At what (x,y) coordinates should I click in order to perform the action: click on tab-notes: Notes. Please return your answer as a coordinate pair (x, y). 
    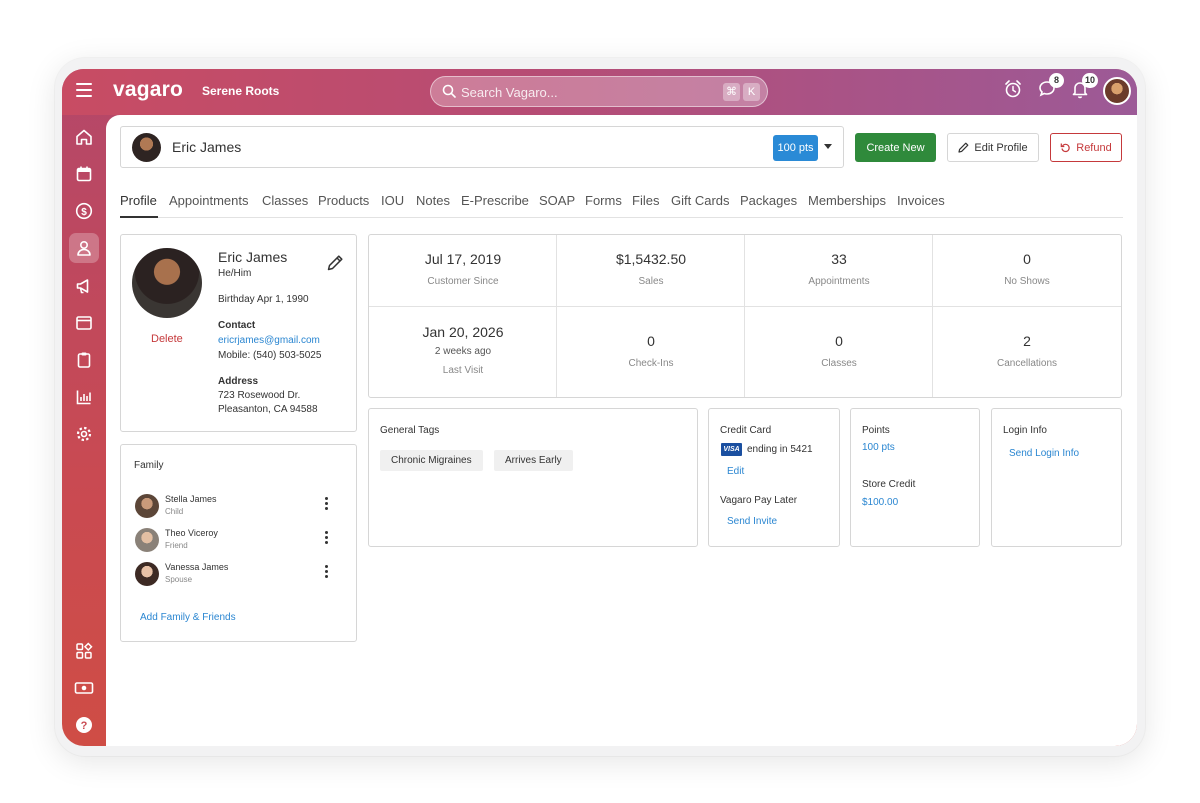
    Looking at the image, I should click on (433, 200).